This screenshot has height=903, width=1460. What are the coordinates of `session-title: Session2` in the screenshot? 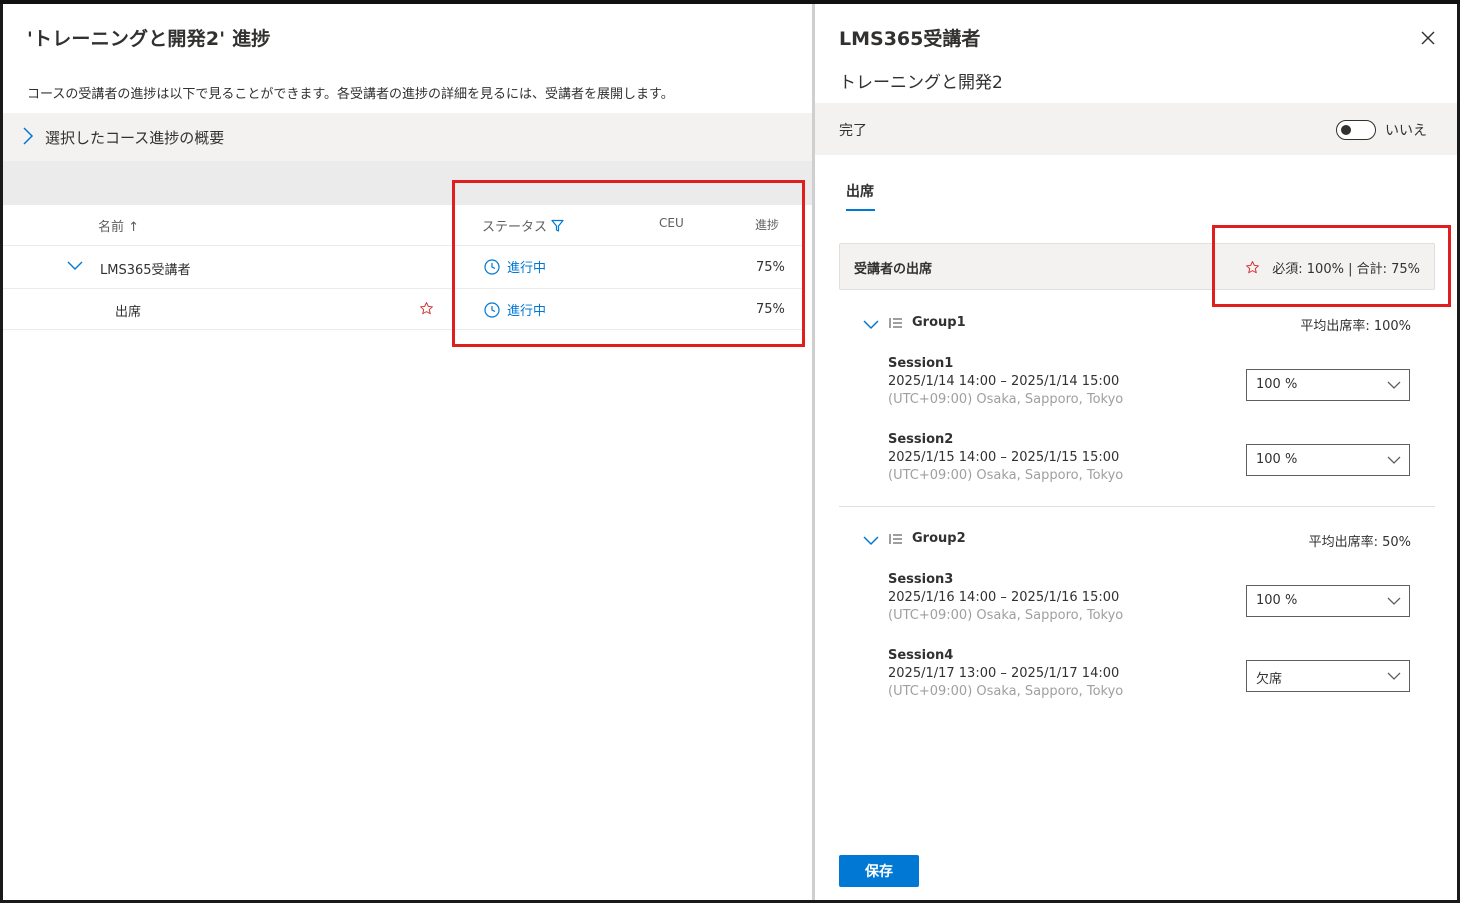 It's located at (921, 439).